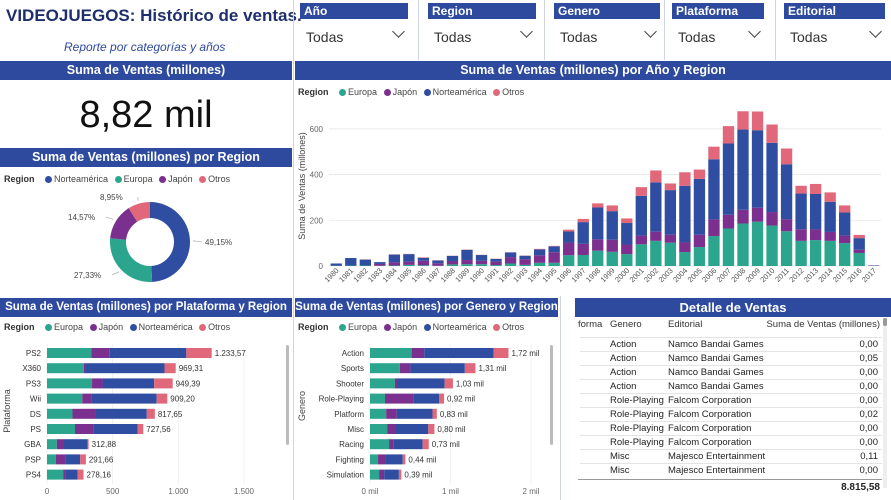 This screenshot has width=891, height=500. What do you see at coordinates (578, 37) in the screenshot?
I see `slicer-dropdown-2: Todas` at bounding box center [578, 37].